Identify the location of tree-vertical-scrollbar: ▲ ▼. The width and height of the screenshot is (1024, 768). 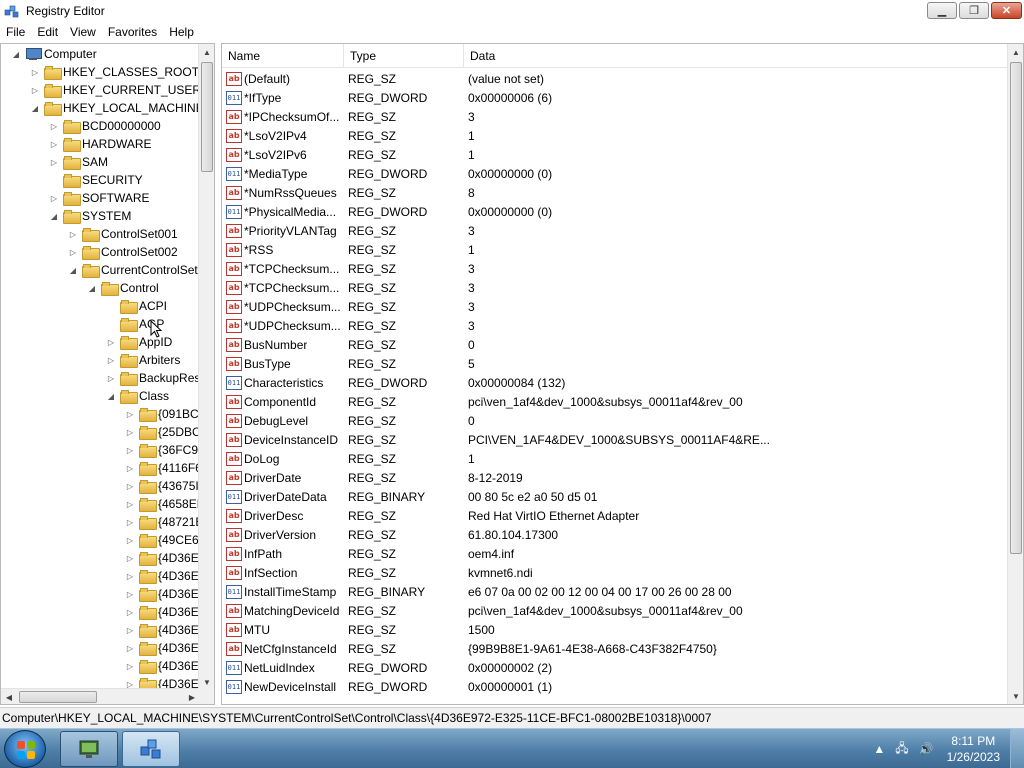
(206, 367).